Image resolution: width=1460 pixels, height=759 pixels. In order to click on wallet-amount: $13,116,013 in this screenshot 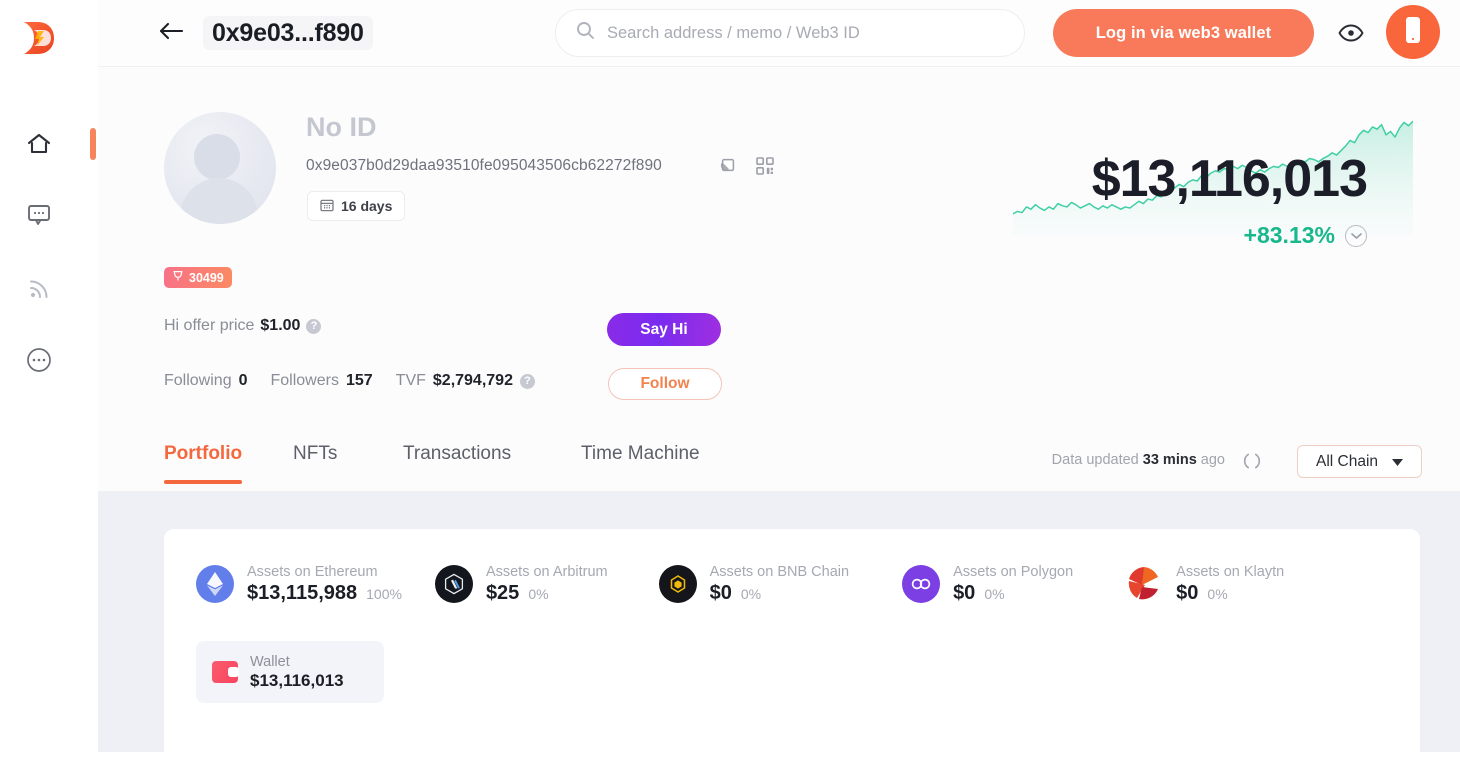, I will do `click(297, 680)`.